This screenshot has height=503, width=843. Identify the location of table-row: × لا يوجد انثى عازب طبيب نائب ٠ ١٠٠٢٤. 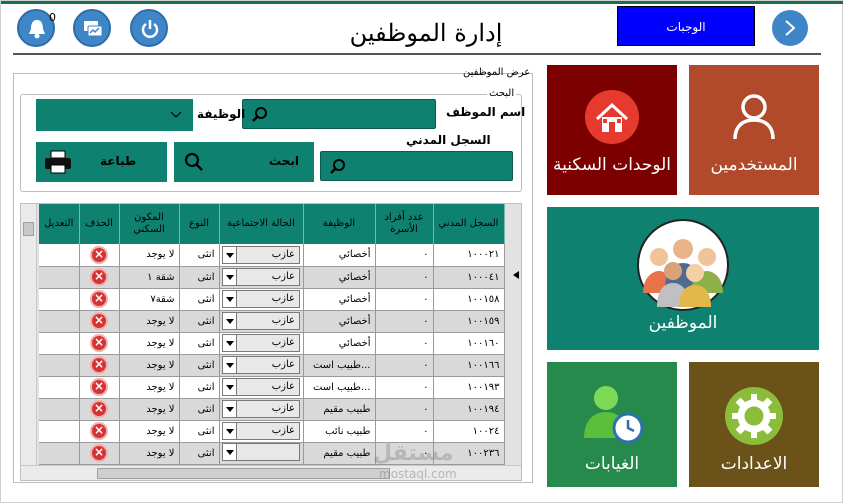
(272, 431).